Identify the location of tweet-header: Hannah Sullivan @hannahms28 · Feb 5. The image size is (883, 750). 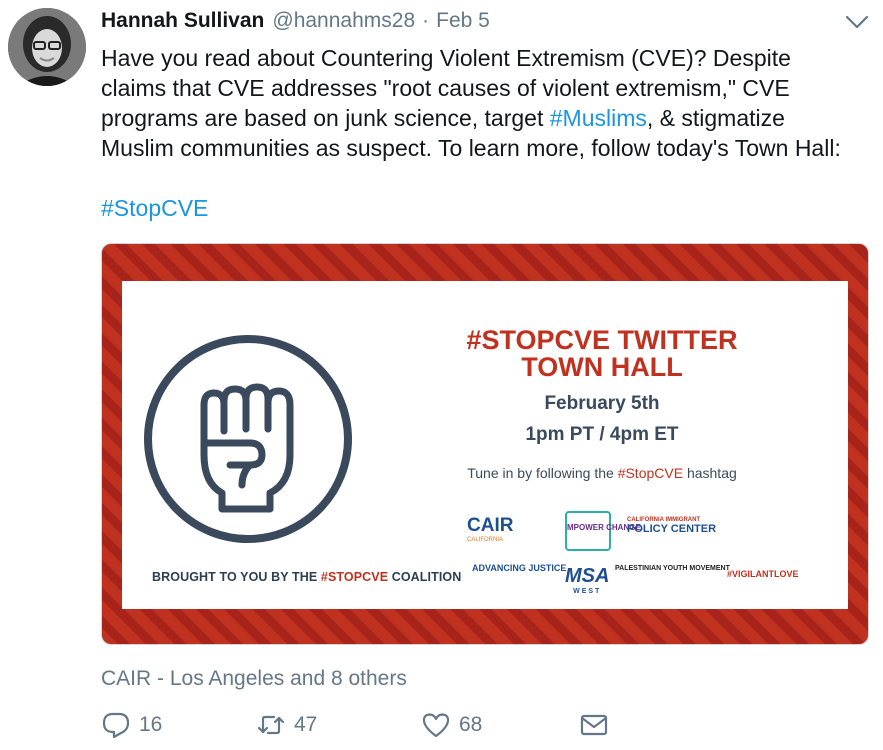
(295, 24).